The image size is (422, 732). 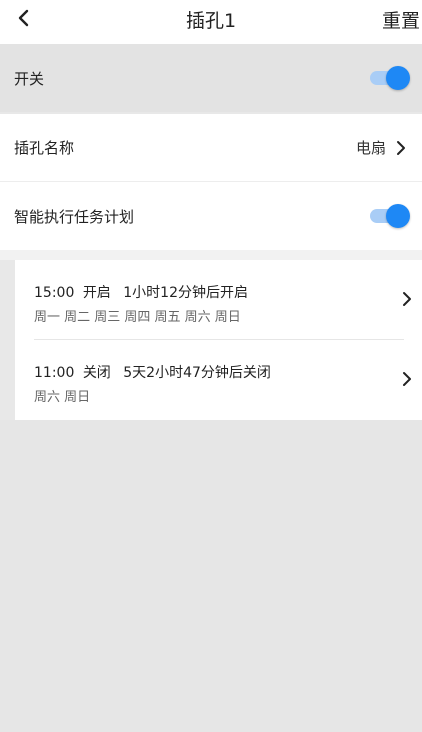 I want to click on schedule-action: 关闭, so click(x=96, y=373).